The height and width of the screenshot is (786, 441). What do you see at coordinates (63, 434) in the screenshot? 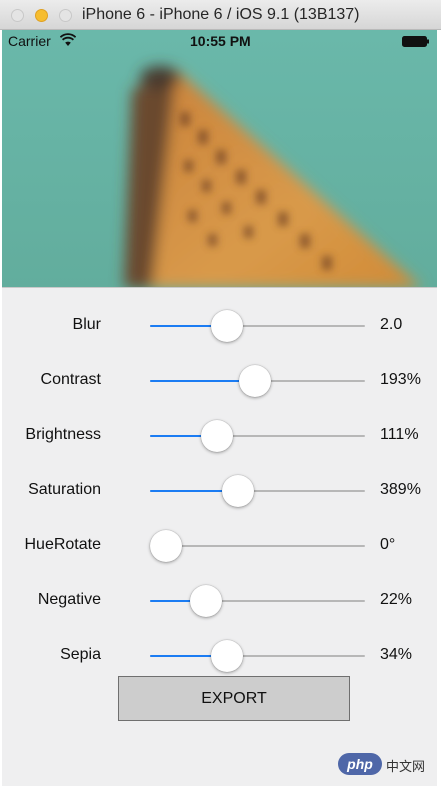
I see `slider-label: Brightness` at bounding box center [63, 434].